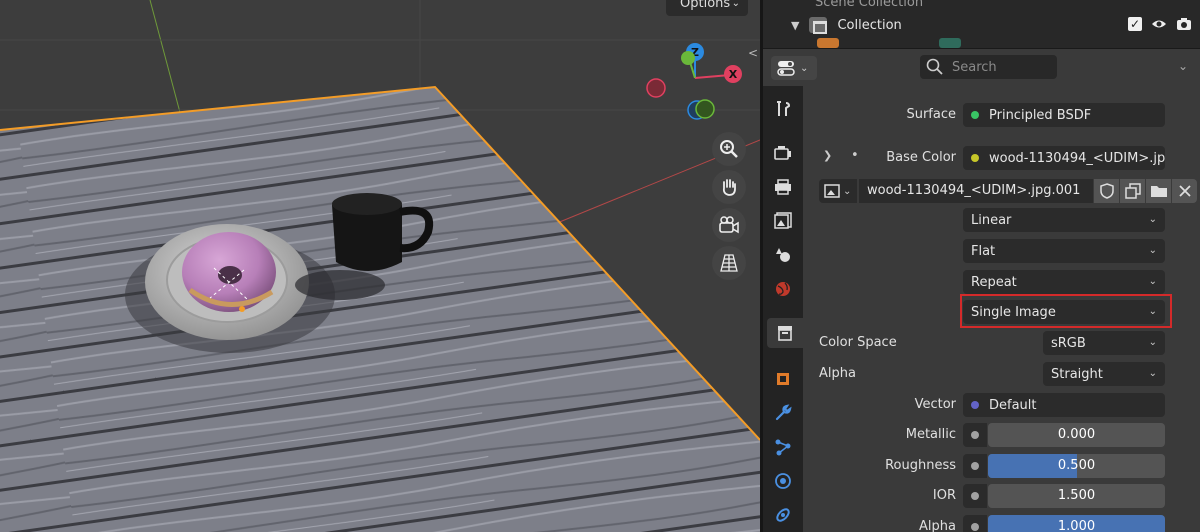  I want to click on image-browse-button: ⌄, so click(838, 191).